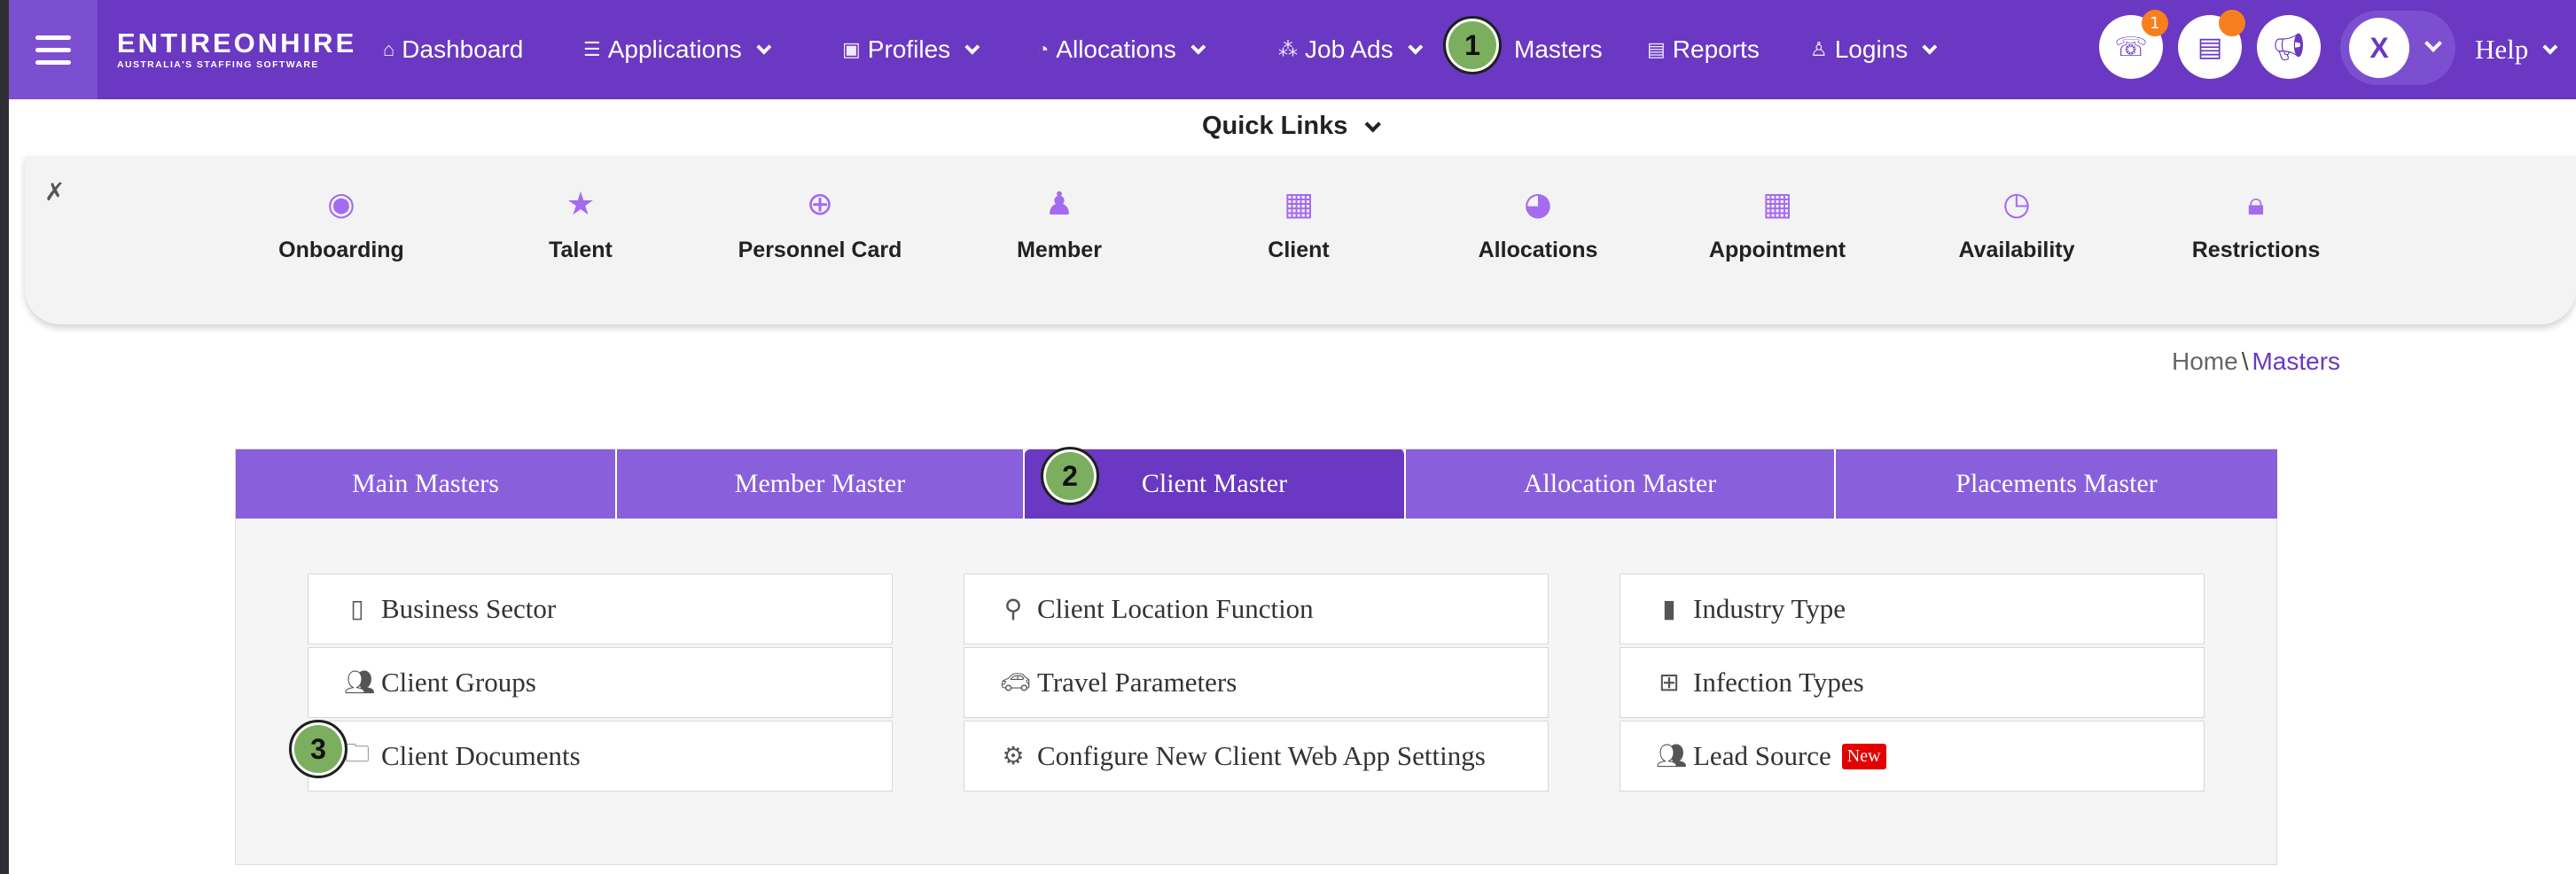  I want to click on unpin-icon: ✗, so click(58, 193).